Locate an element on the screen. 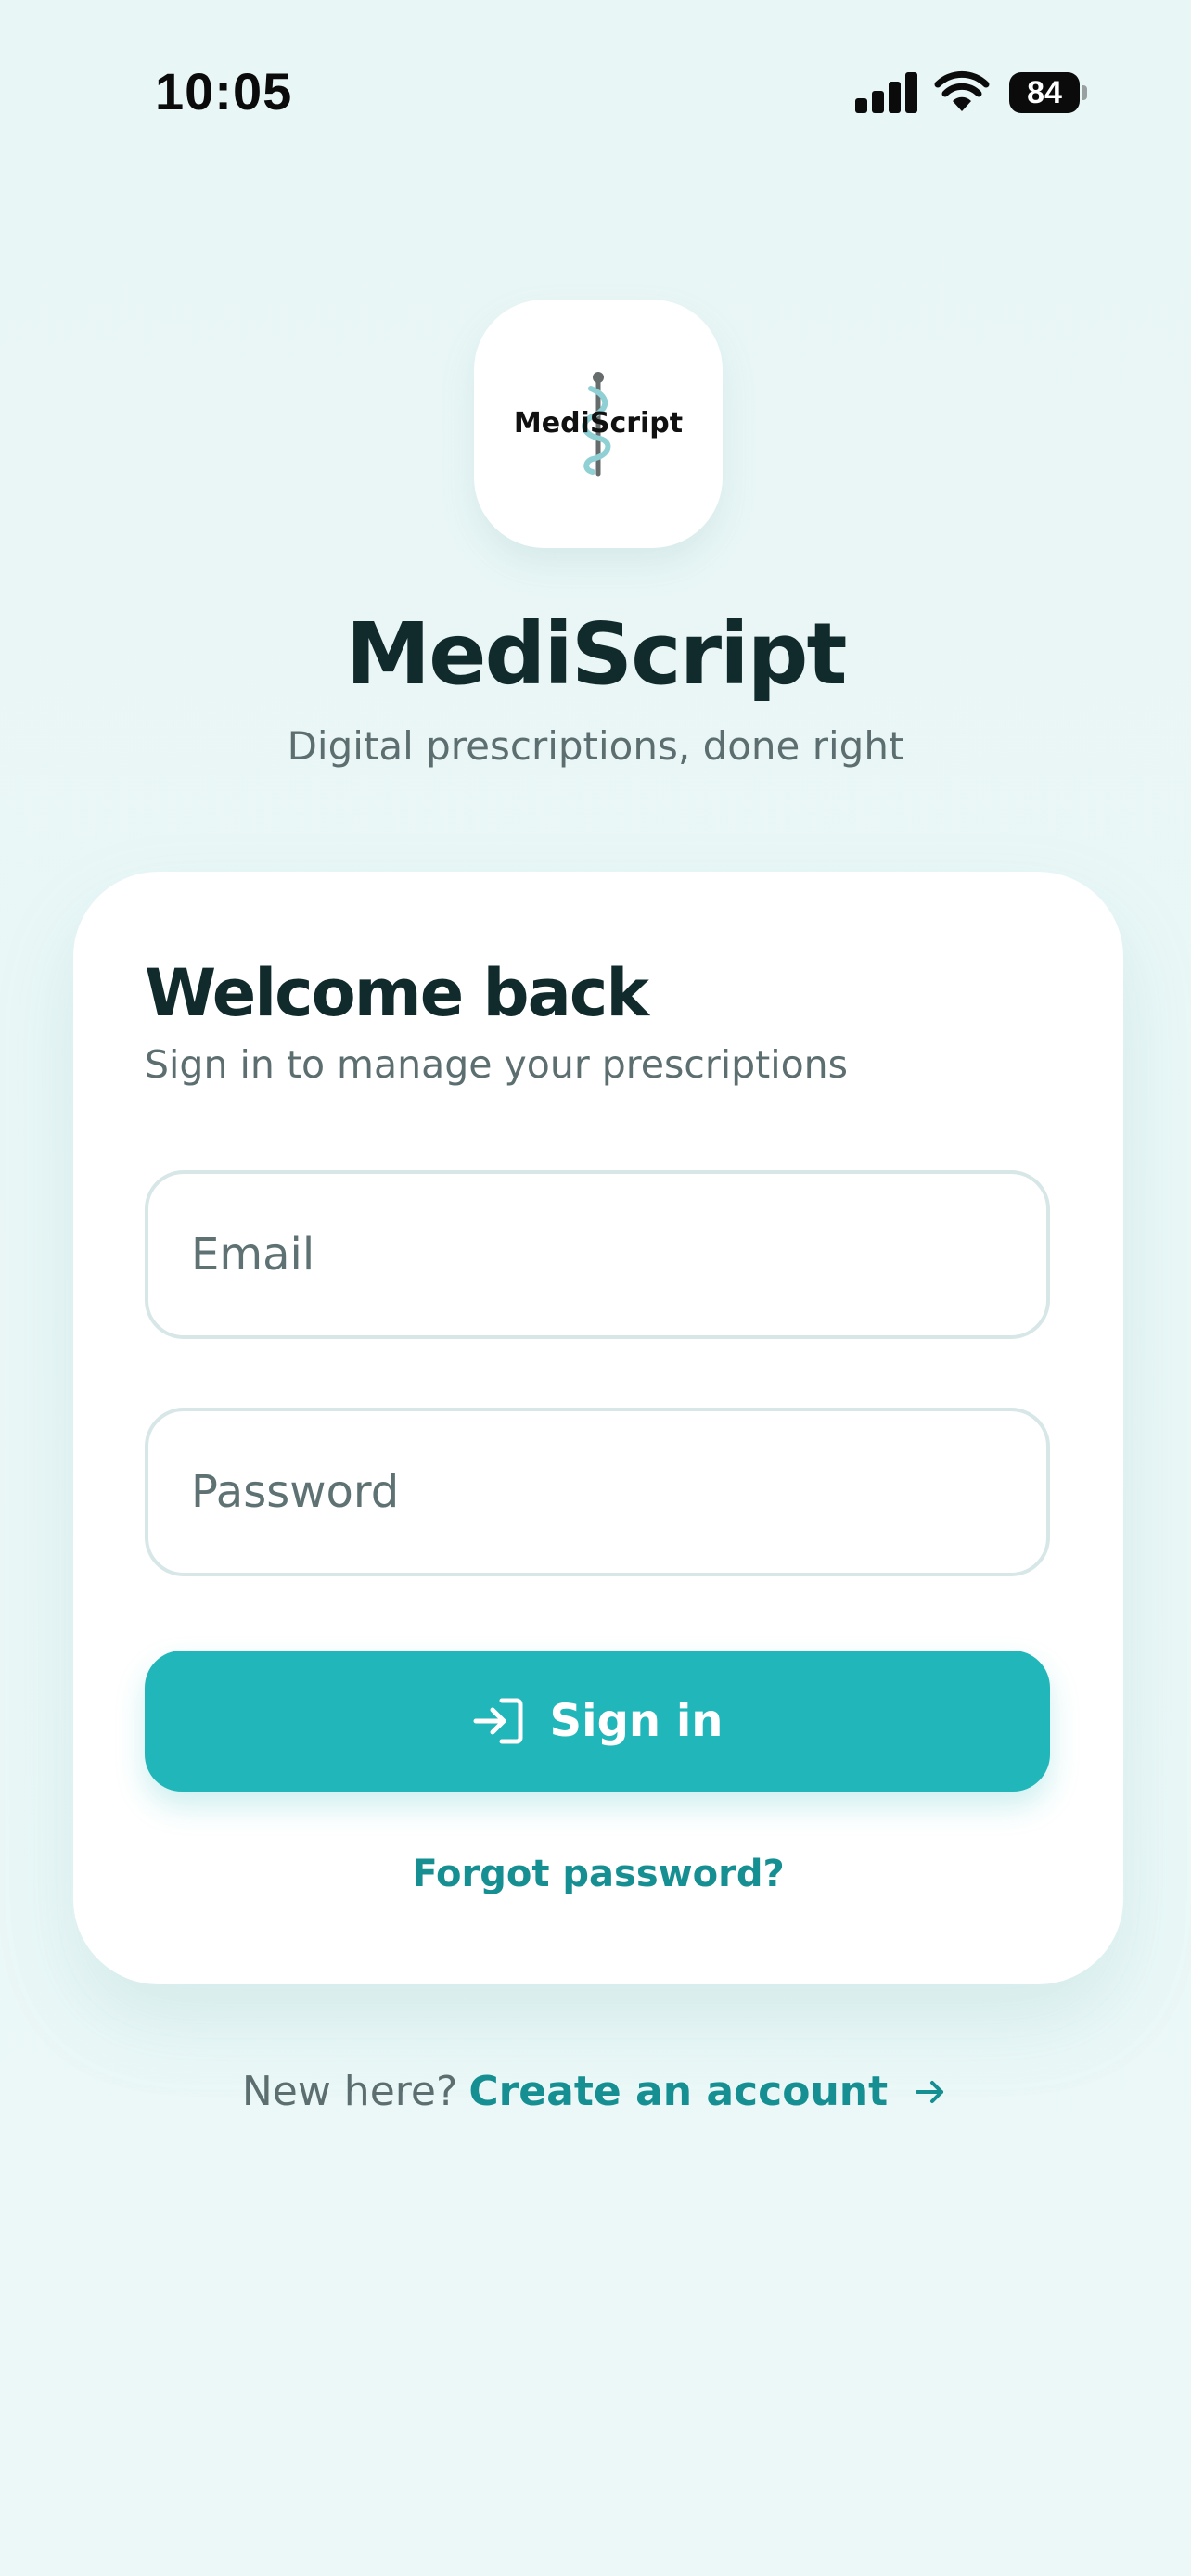 Image resolution: width=1191 pixels, height=2576 pixels. status-bar: 10:05 84 is located at coordinates (595, 69).